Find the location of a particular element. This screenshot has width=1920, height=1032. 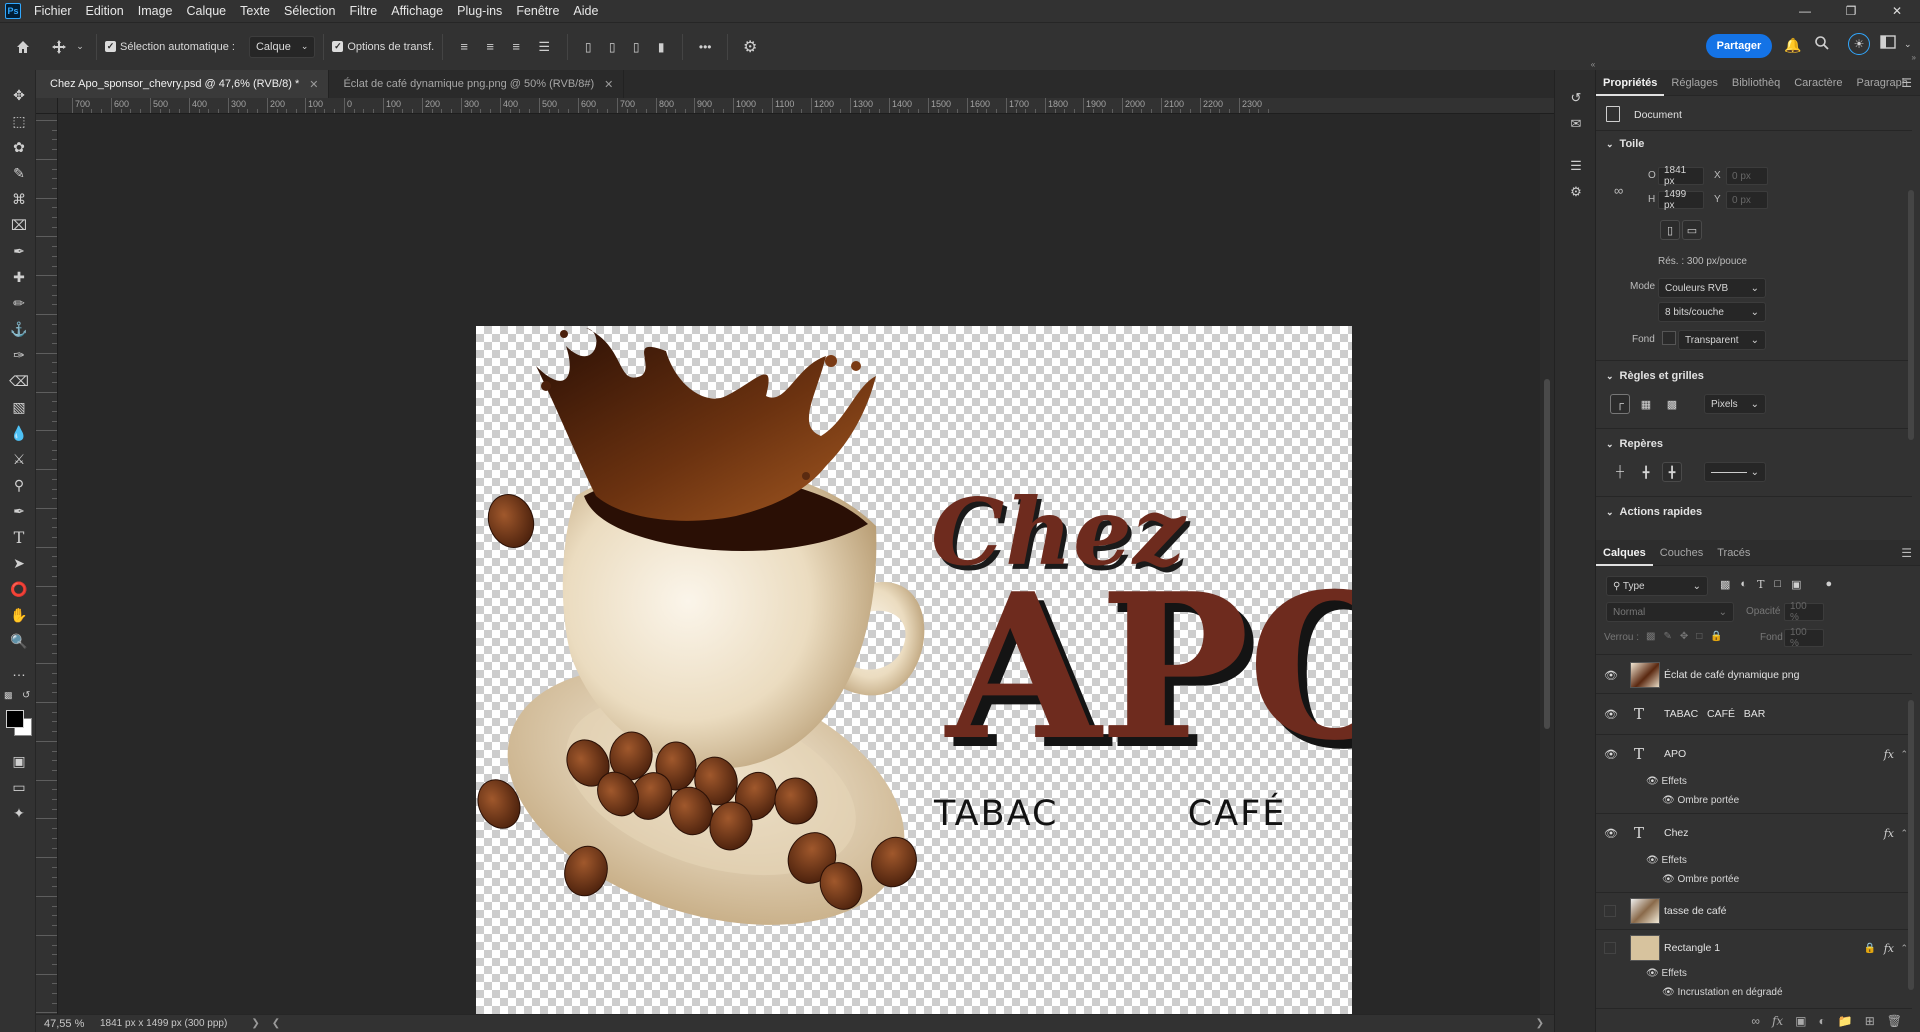

layer-filter-dropdown: ⚲ Type ⌄ is located at coordinates (1657, 586).